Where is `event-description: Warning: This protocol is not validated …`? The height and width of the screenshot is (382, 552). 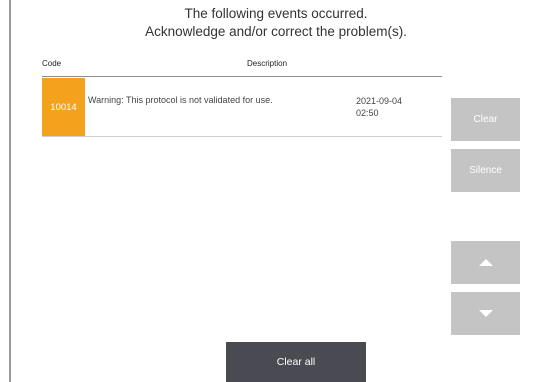 event-description: Warning: This protocol is not validated … is located at coordinates (180, 100).